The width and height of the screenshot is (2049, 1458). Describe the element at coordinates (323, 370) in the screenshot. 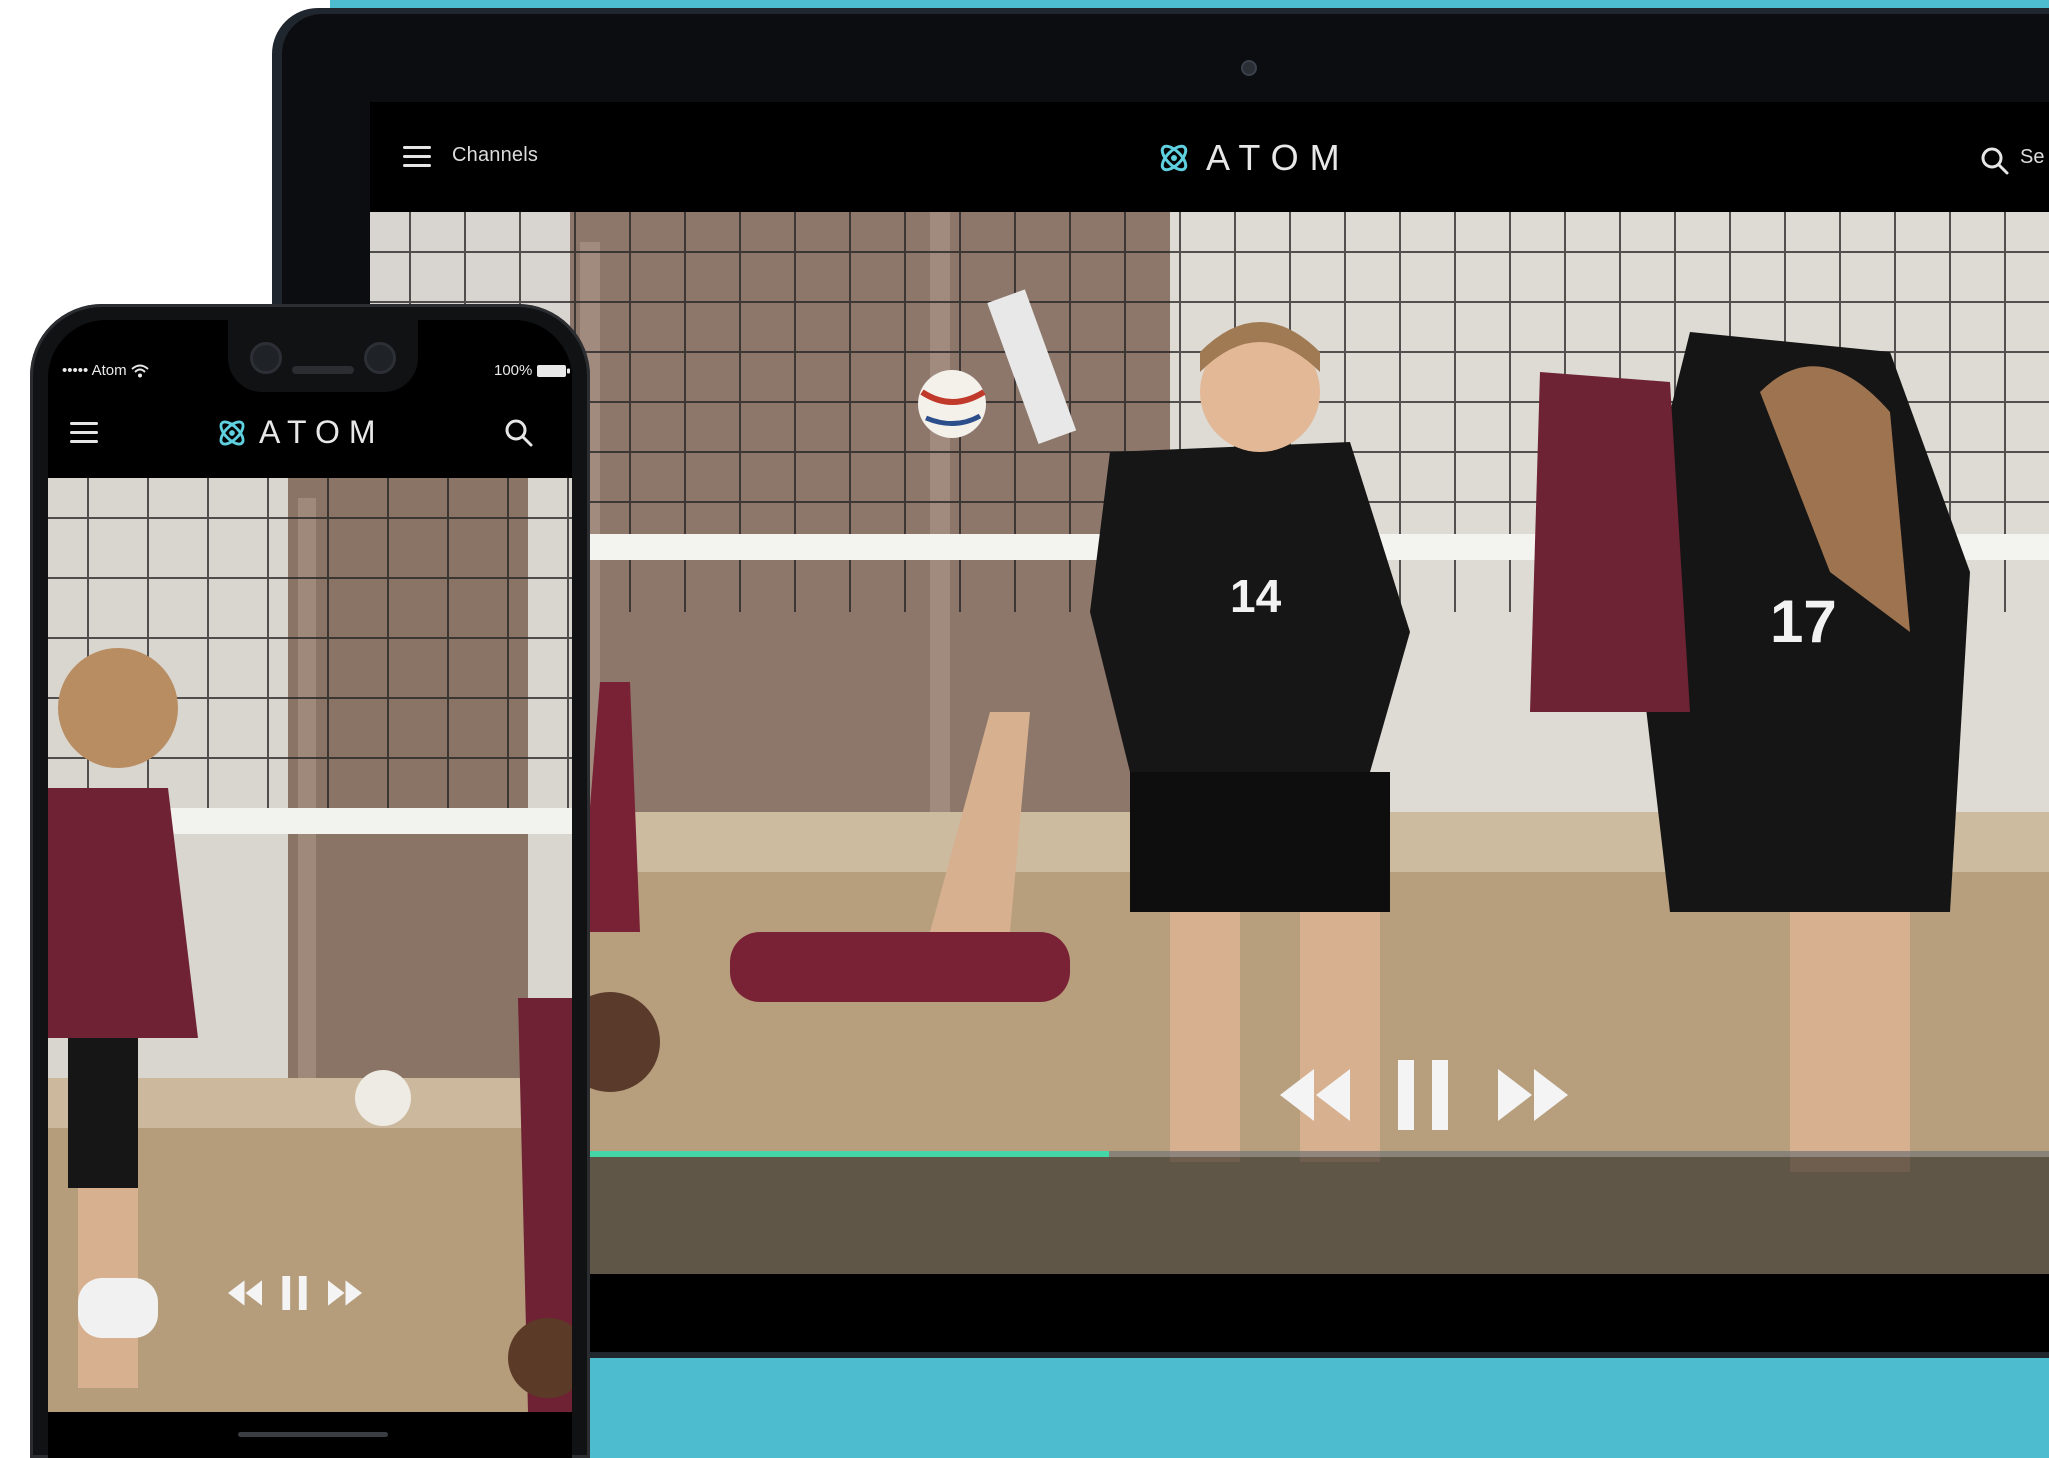

I see `earpiece-speaker` at that location.